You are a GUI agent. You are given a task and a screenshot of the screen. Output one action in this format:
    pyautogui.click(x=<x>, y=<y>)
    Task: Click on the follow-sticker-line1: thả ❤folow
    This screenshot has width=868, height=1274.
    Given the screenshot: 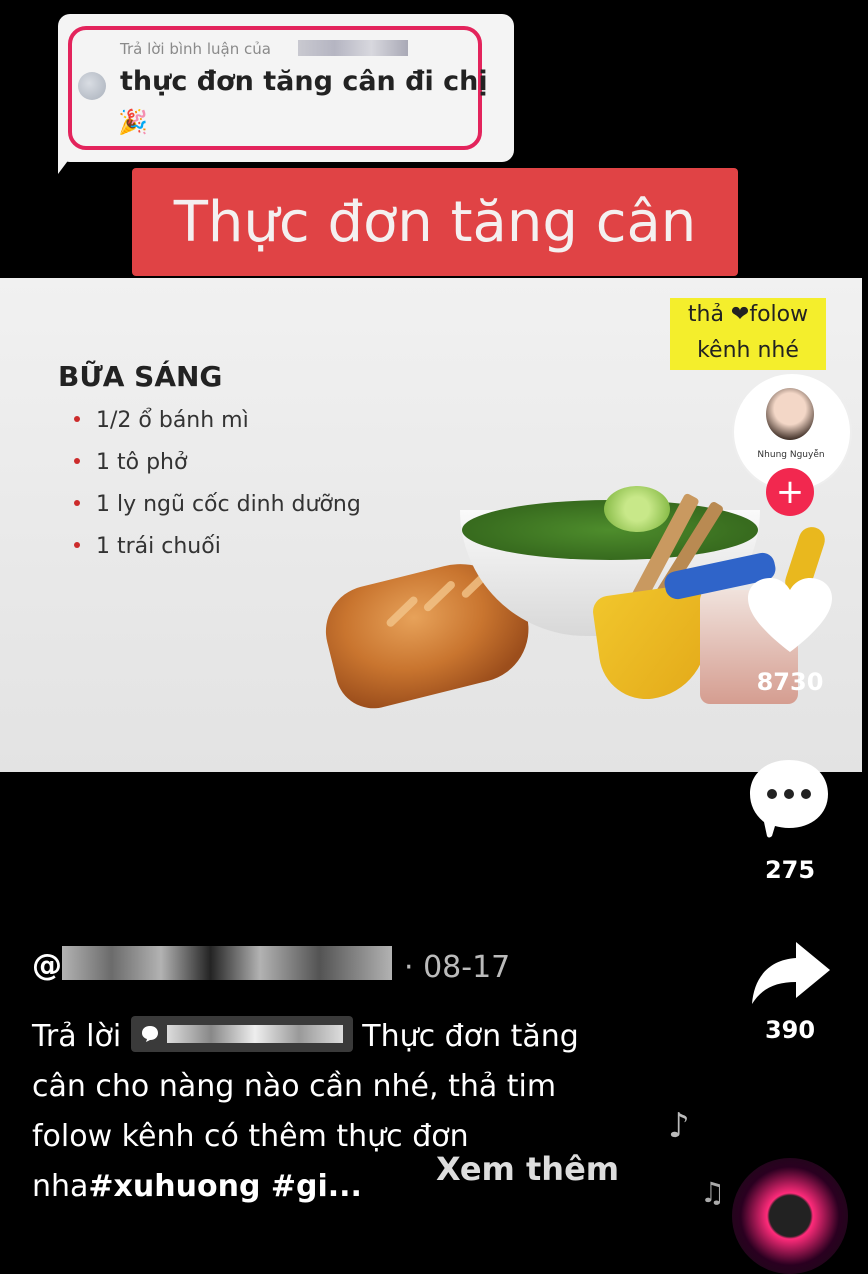 What is the action you would take?
    pyautogui.click(x=748, y=314)
    